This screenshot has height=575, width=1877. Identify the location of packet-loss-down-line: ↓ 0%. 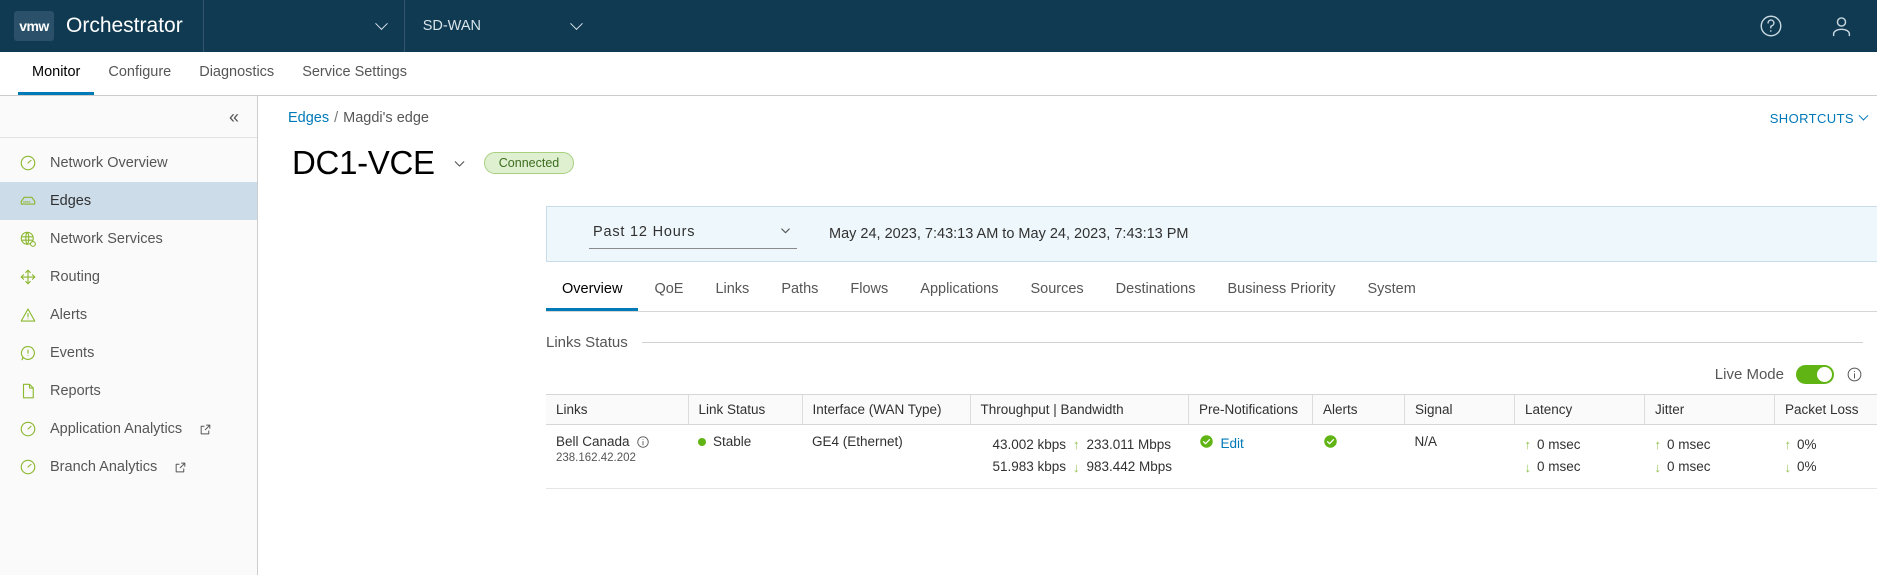
(1826, 467).